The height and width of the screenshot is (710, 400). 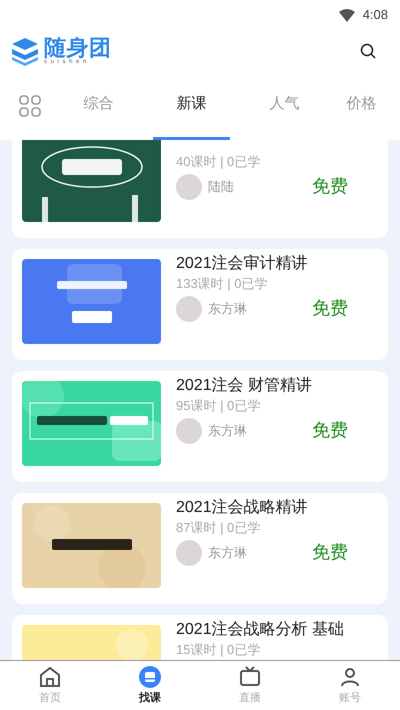 I want to click on nav-tab: 找课, so click(x=150, y=685).